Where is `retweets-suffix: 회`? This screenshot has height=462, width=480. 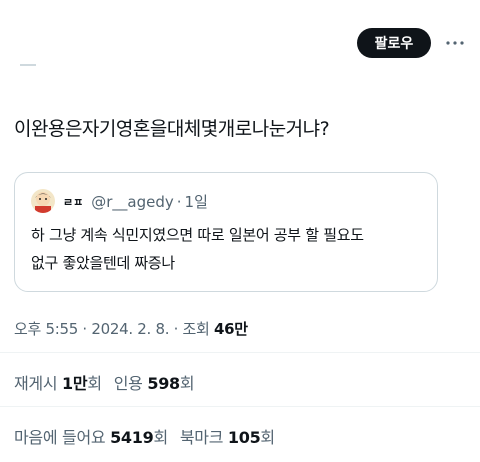 retweets-suffix: 회 is located at coordinates (94, 383).